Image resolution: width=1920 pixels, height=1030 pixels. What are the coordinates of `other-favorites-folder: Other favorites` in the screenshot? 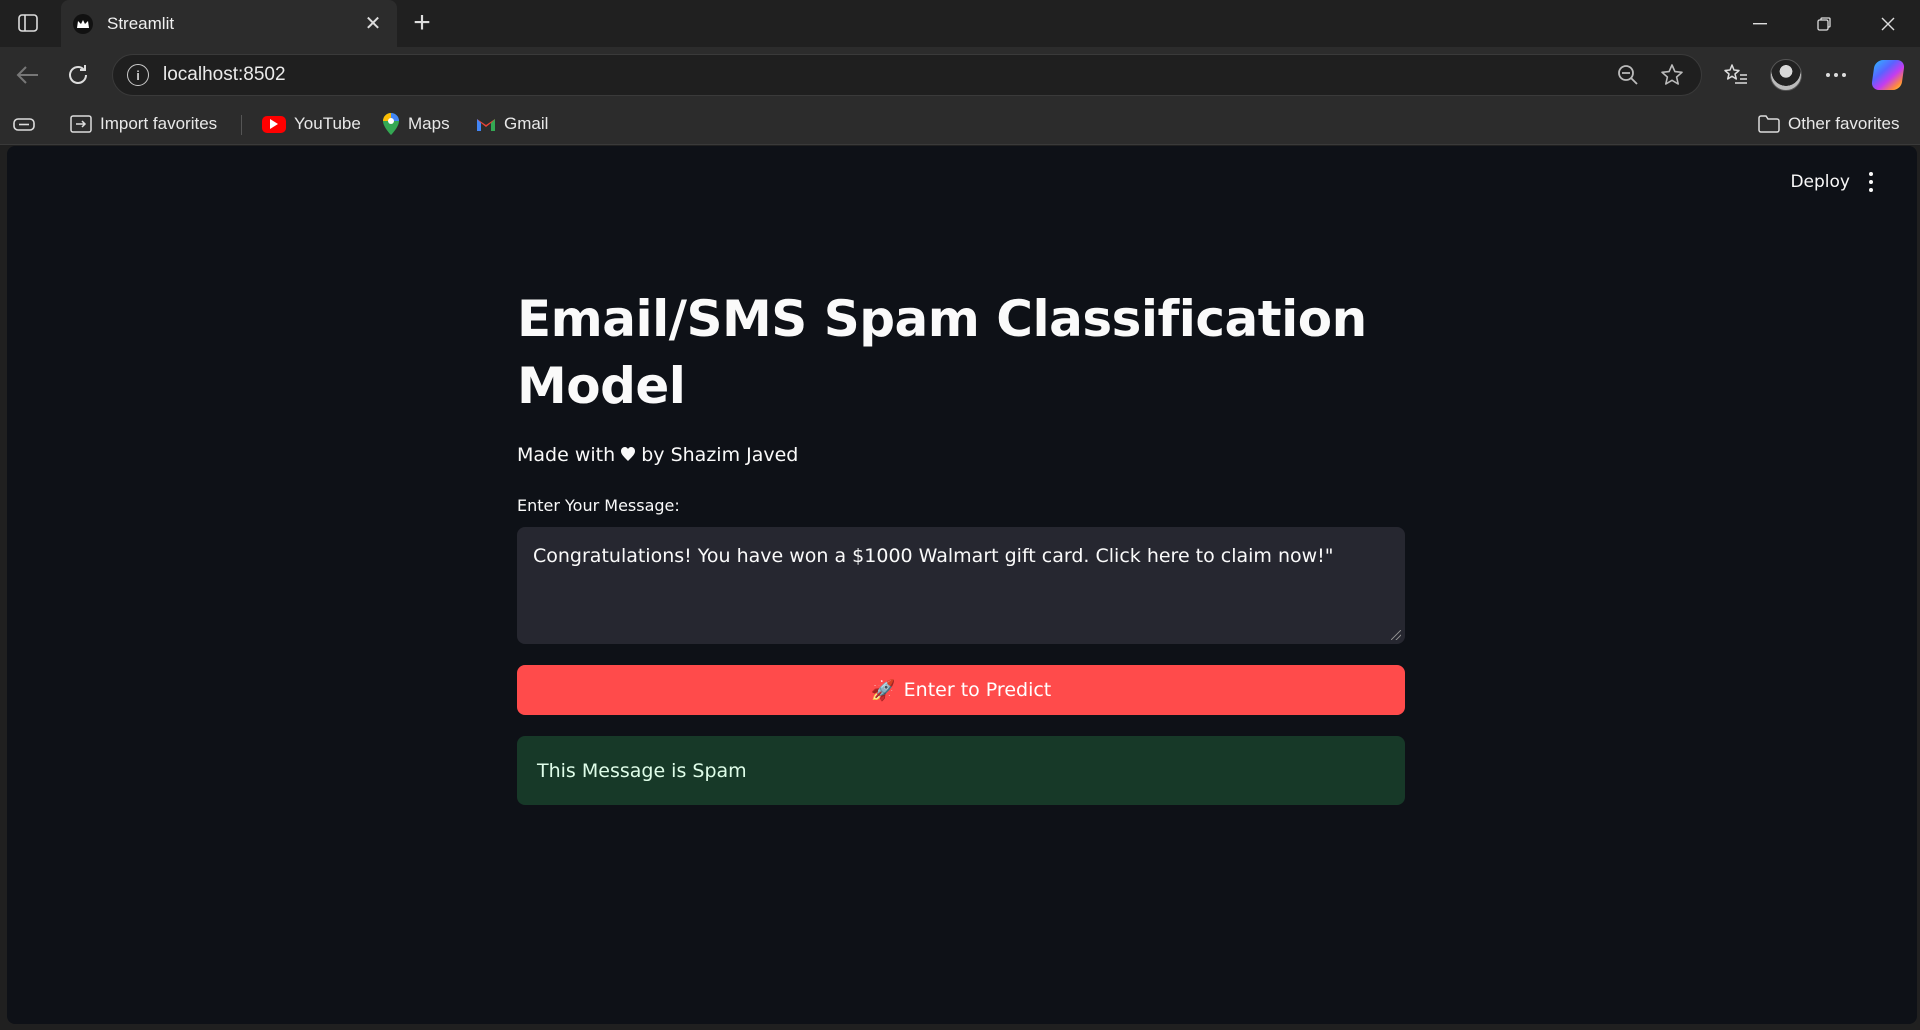 It's located at (1829, 124).